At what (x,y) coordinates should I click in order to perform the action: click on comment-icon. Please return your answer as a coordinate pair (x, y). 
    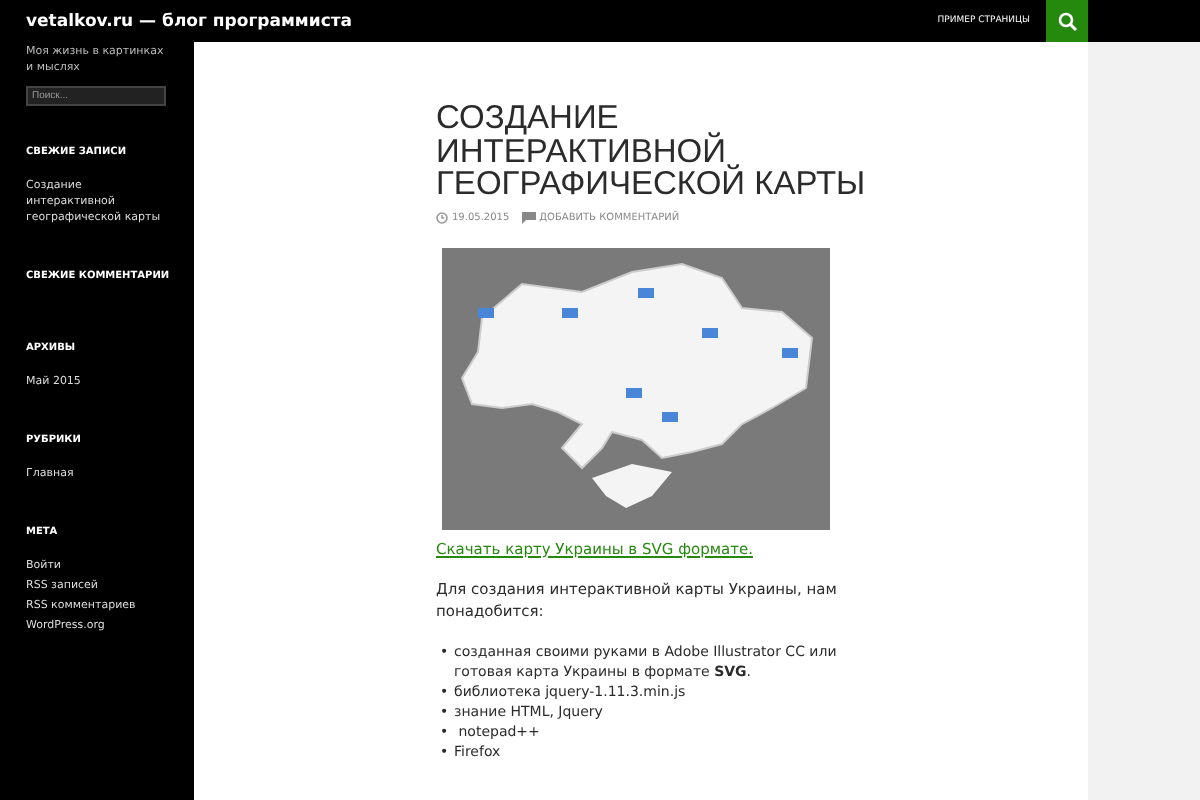
    Looking at the image, I should click on (528, 217).